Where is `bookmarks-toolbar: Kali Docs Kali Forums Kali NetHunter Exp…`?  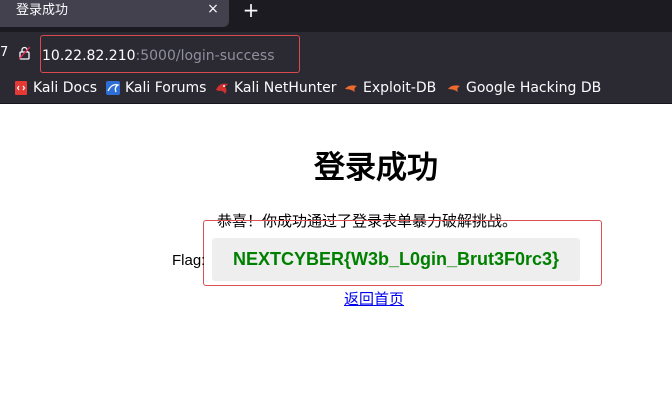
bookmarks-toolbar: Kali Docs Kali Forums Kali NetHunter Exp… is located at coordinates (336, 88).